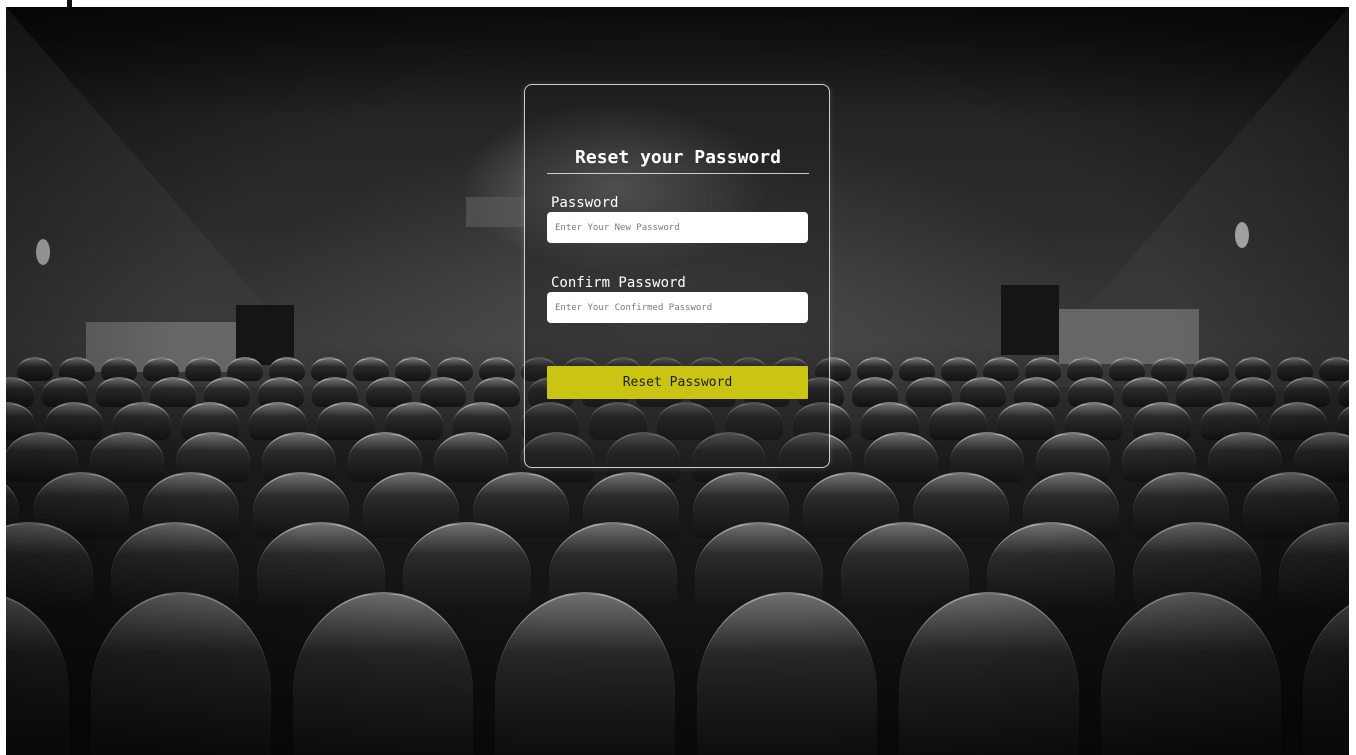  I want to click on password-label: Password, so click(585, 203).